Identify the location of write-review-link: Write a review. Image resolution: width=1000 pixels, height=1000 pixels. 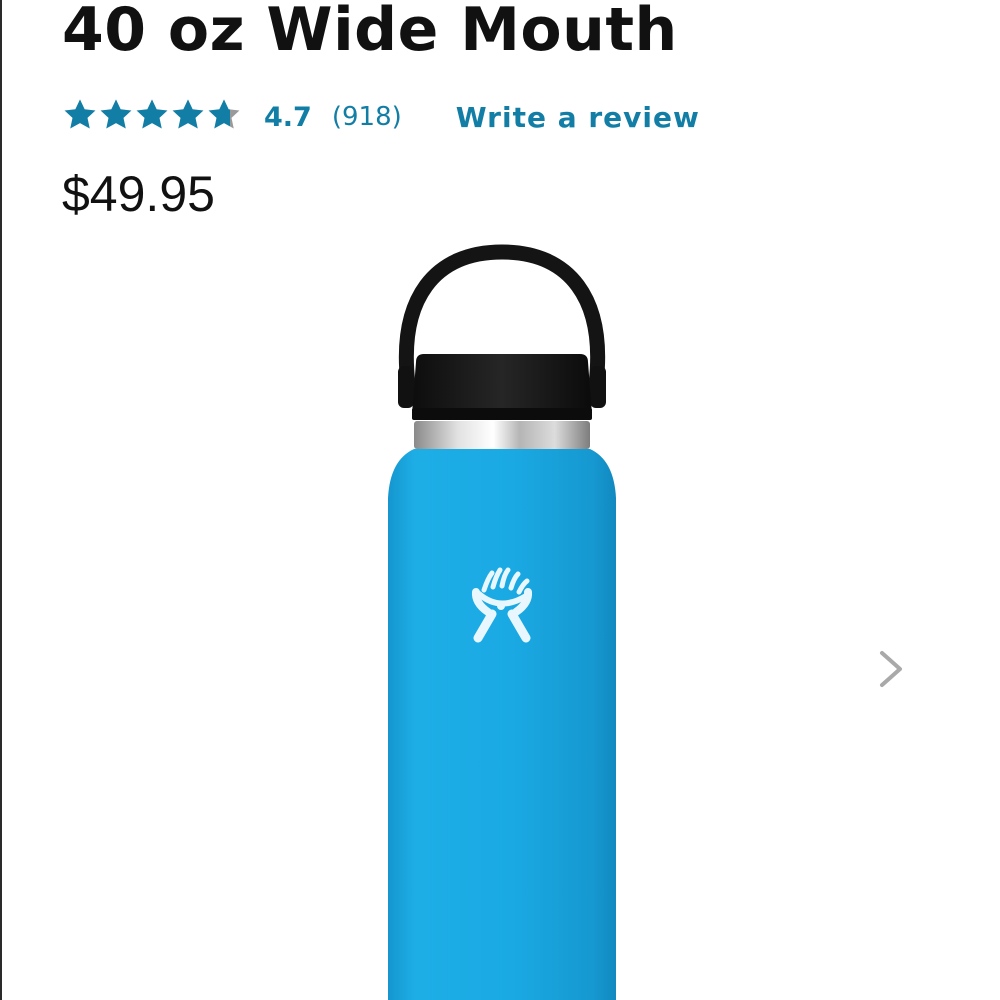
(578, 117).